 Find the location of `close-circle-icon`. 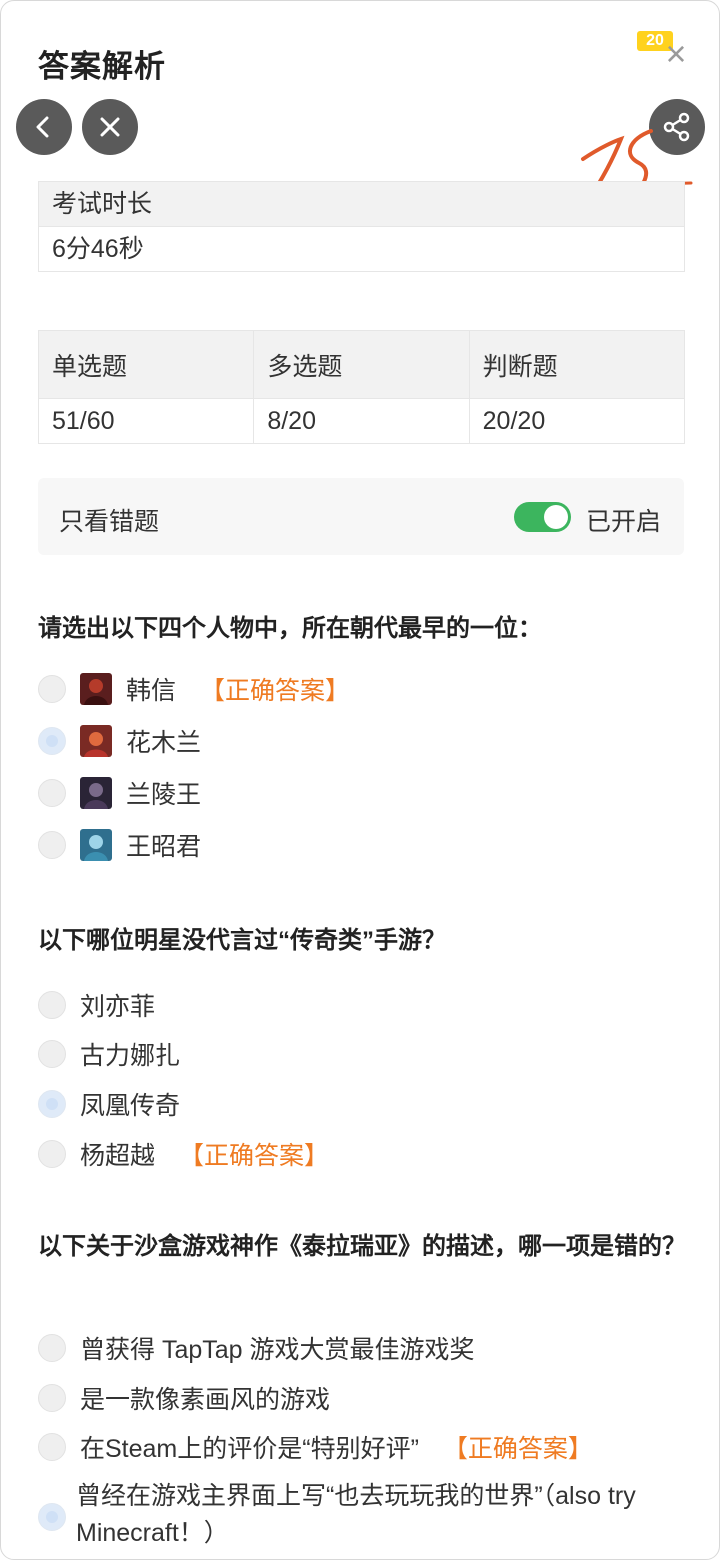

close-circle-icon is located at coordinates (110, 127).